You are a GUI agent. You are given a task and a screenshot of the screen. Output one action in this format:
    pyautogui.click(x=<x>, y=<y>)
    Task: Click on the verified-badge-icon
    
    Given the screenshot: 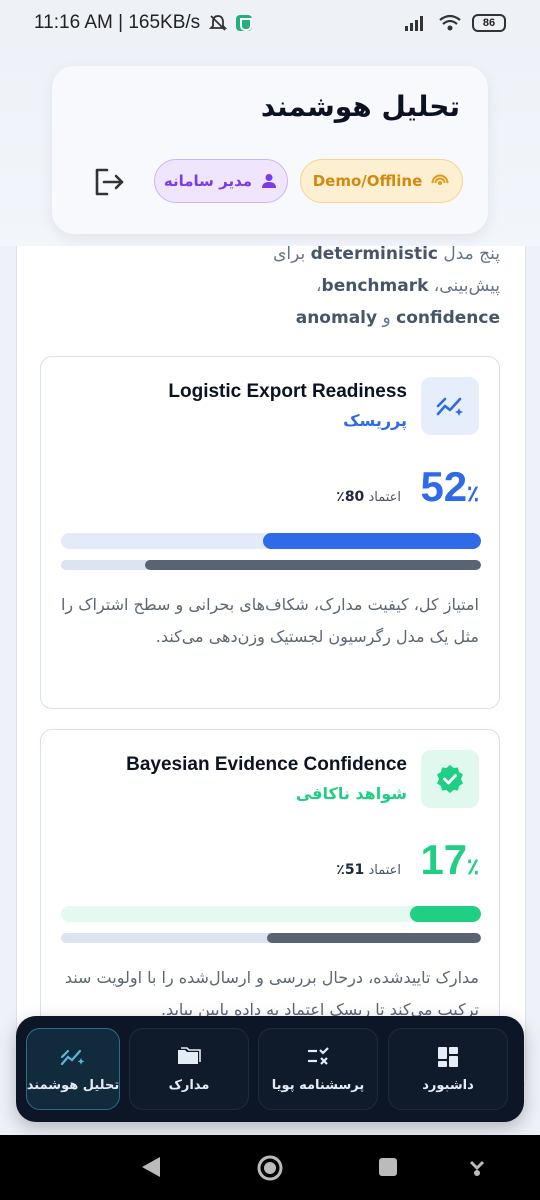 What is the action you would take?
    pyautogui.click(x=450, y=779)
    